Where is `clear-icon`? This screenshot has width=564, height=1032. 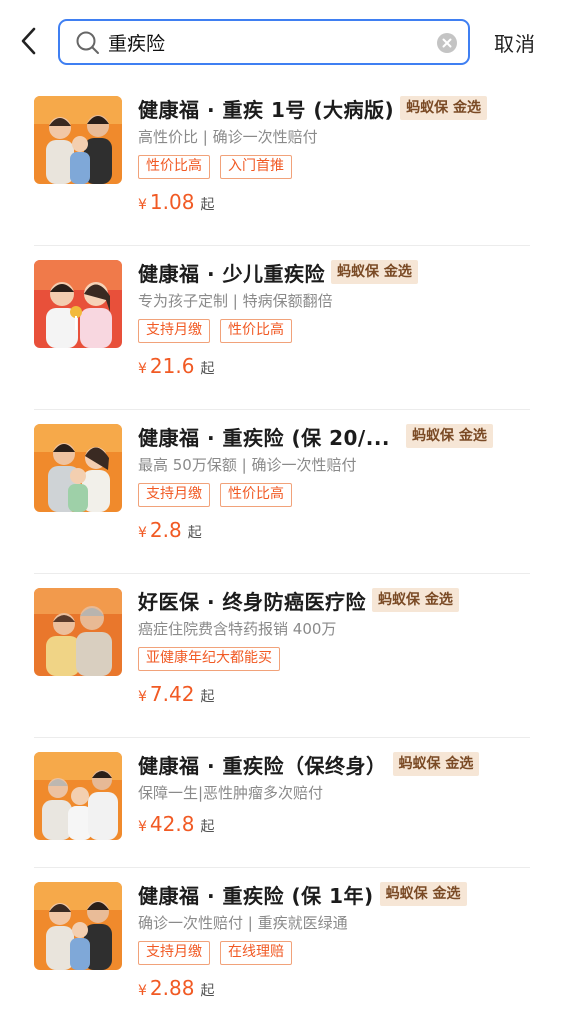
clear-icon is located at coordinates (447, 43).